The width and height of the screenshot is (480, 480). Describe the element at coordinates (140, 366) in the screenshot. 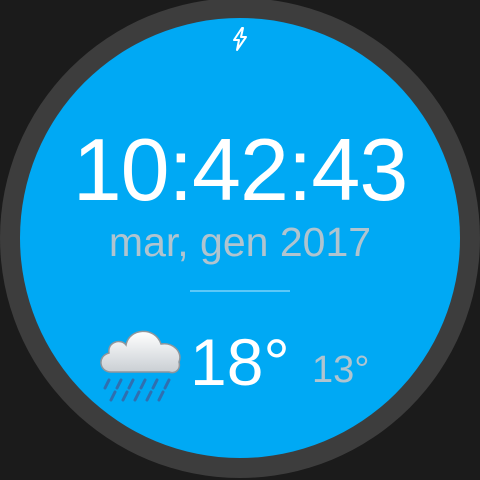

I see `rain-cloud-icon` at that location.